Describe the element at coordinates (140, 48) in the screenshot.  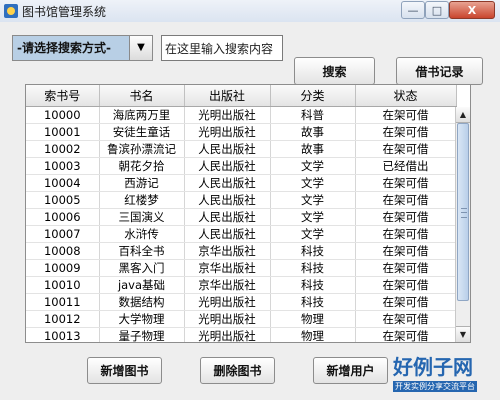
I see `chevron-down-icon: ▼` at that location.